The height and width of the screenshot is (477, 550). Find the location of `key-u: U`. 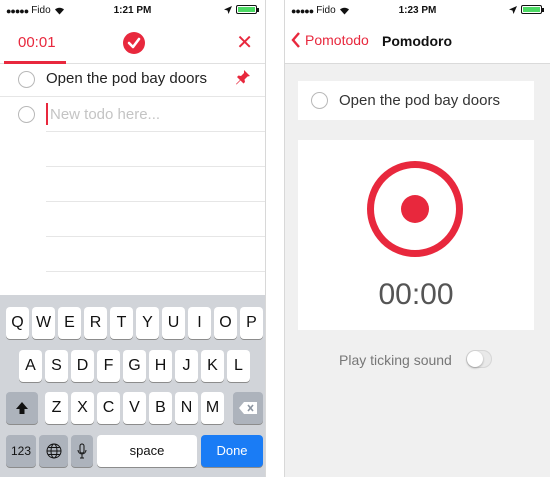

key-u: U is located at coordinates (173, 323).